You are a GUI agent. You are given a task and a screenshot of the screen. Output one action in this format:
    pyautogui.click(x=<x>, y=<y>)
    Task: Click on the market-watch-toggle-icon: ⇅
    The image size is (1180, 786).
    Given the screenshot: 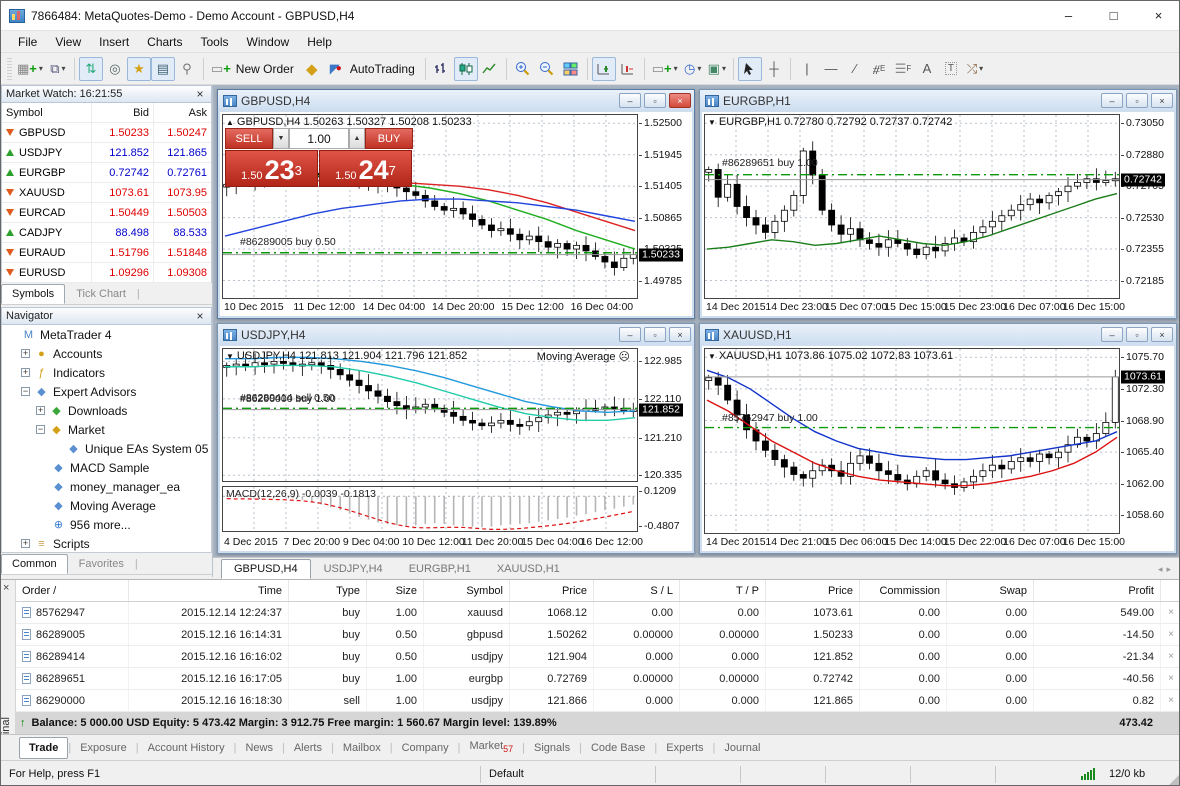 What is the action you would take?
    pyautogui.click(x=90, y=68)
    